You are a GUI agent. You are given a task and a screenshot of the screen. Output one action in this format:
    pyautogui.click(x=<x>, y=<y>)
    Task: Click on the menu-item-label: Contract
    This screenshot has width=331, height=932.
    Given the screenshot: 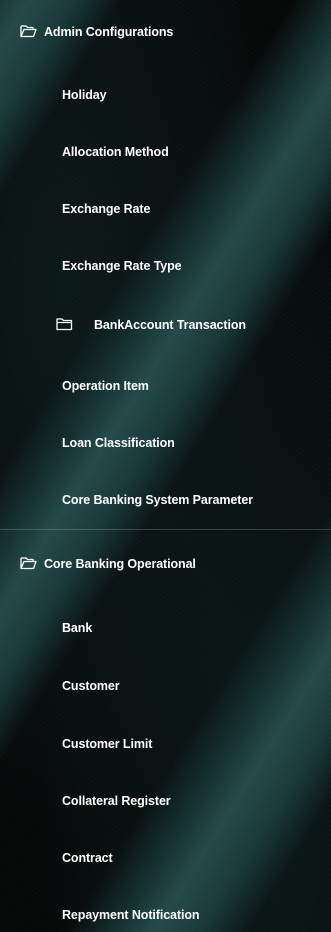 What is the action you would take?
    pyautogui.click(x=87, y=858)
    